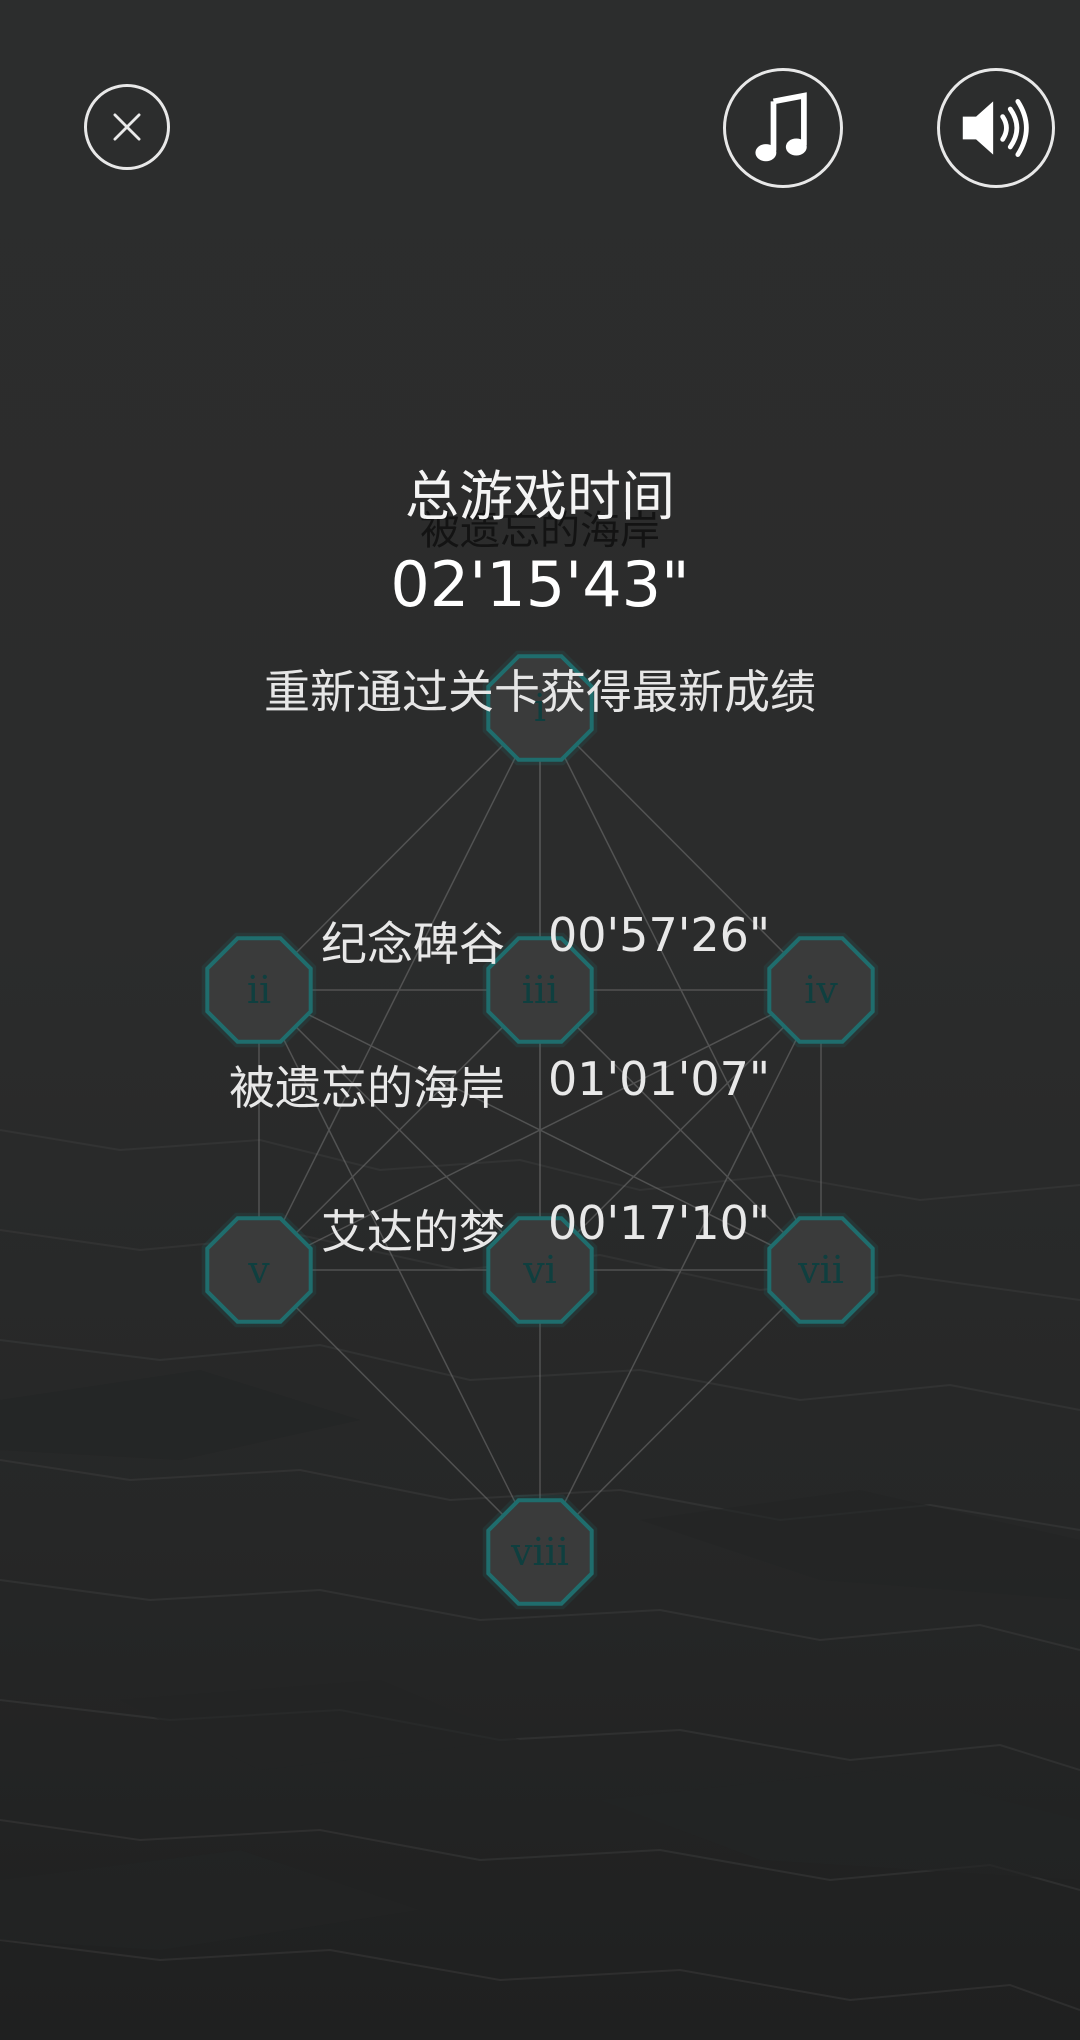  I want to click on level-time-row: 纪念碑谷 00'57'26", so click(540, 939).